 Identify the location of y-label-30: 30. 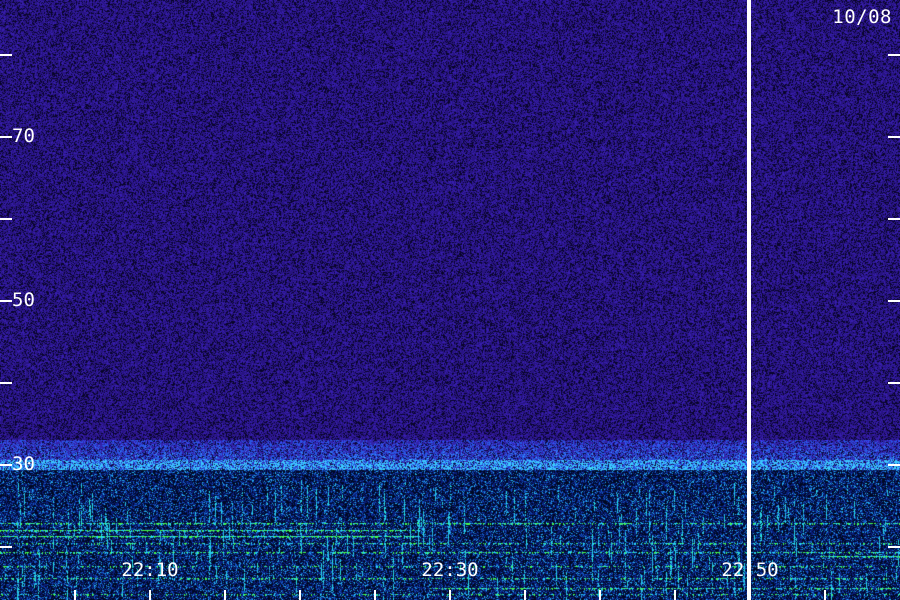
(23, 464).